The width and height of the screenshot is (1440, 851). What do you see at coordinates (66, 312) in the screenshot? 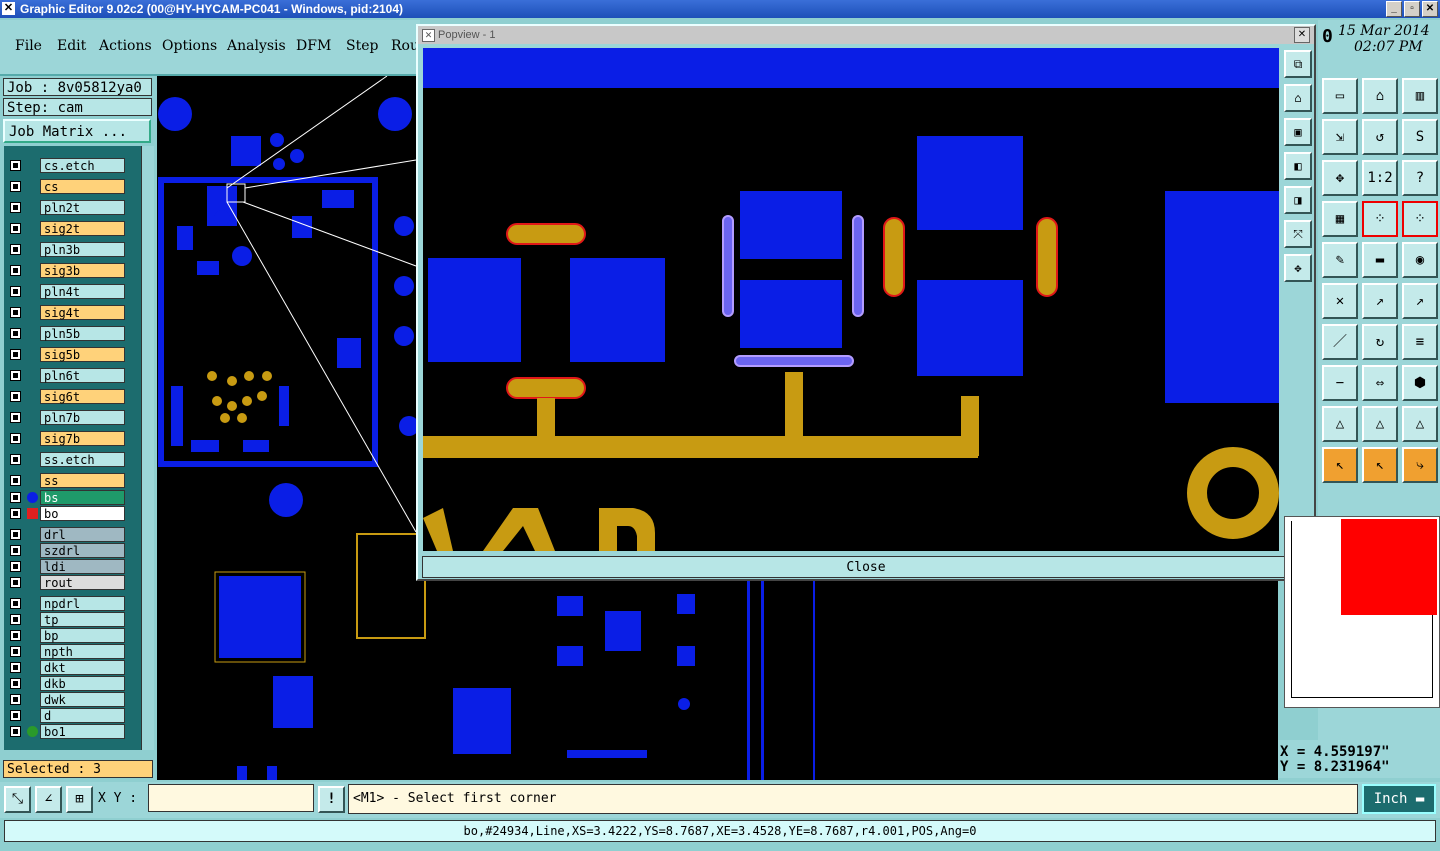
I see `layer-row-sig4t: sig4t` at bounding box center [66, 312].